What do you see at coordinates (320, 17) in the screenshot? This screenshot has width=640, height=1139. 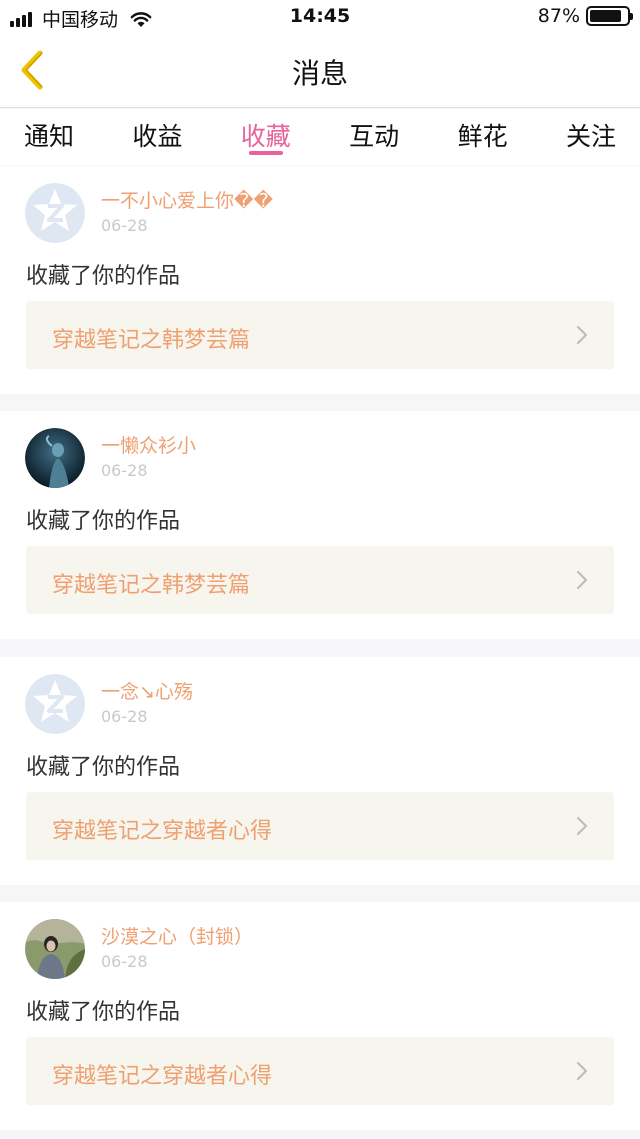 I see `status-bar: 中国移动 14:45 87%` at bounding box center [320, 17].